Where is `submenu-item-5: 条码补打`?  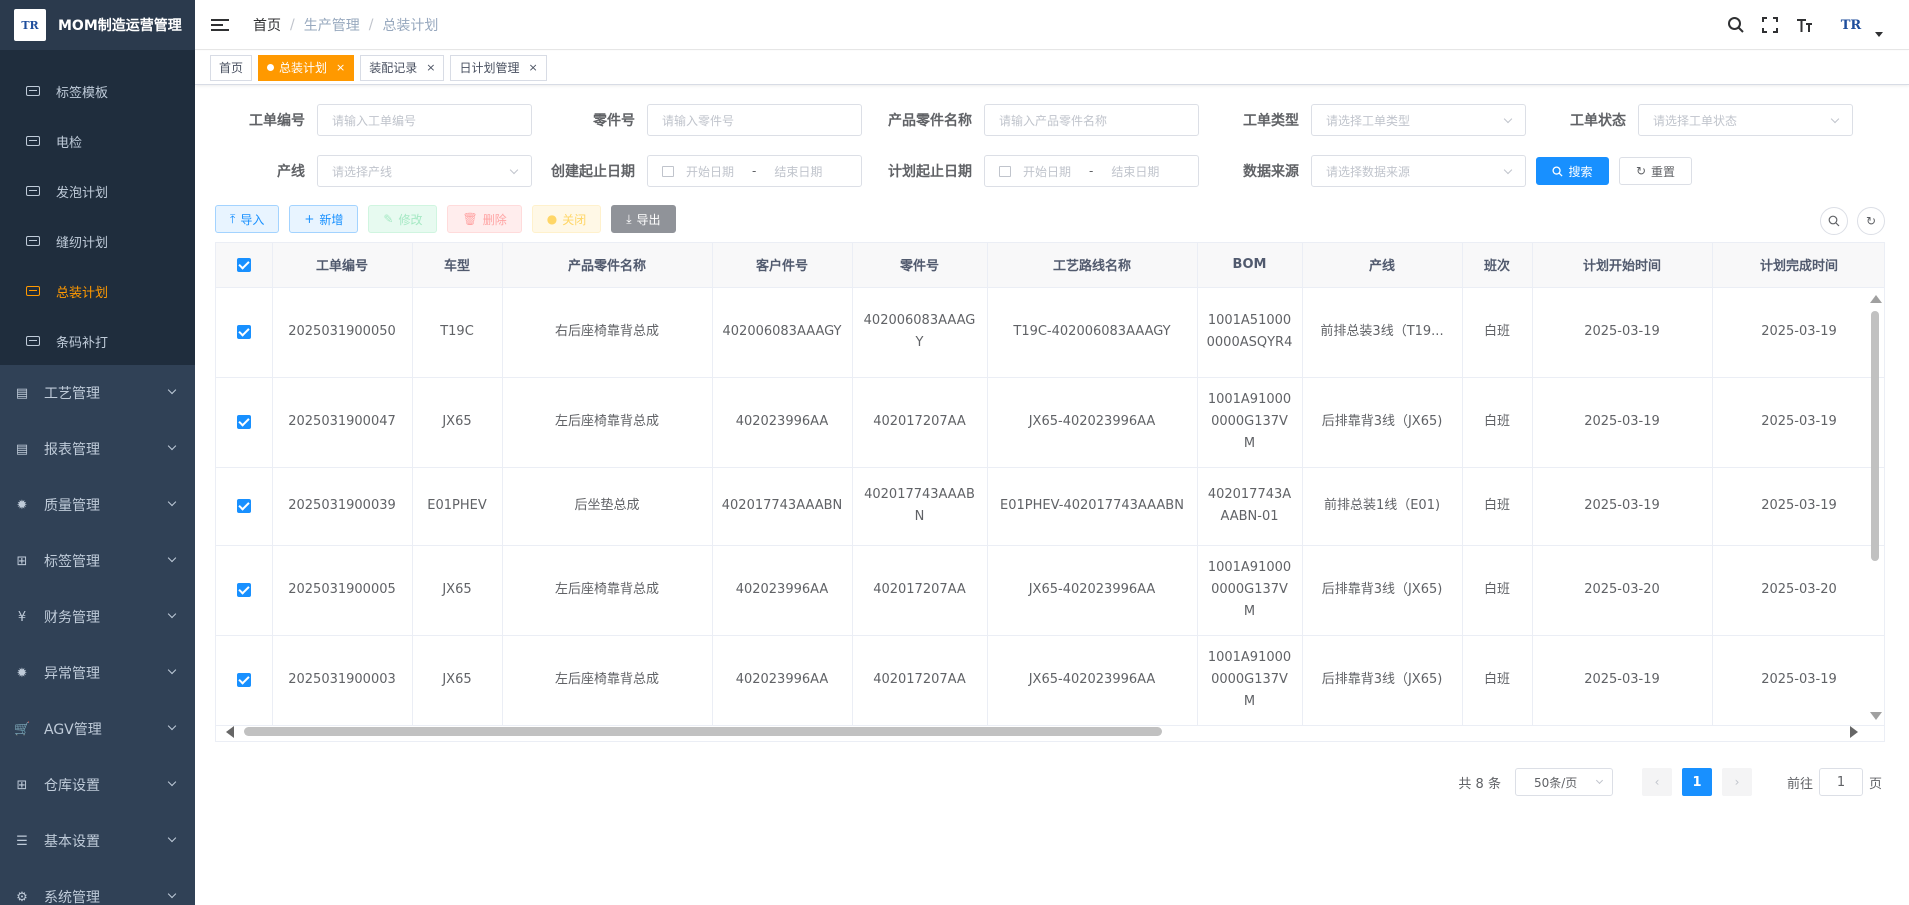
submenu-item-5: 条码补打 is located at coordinates (97, 341).